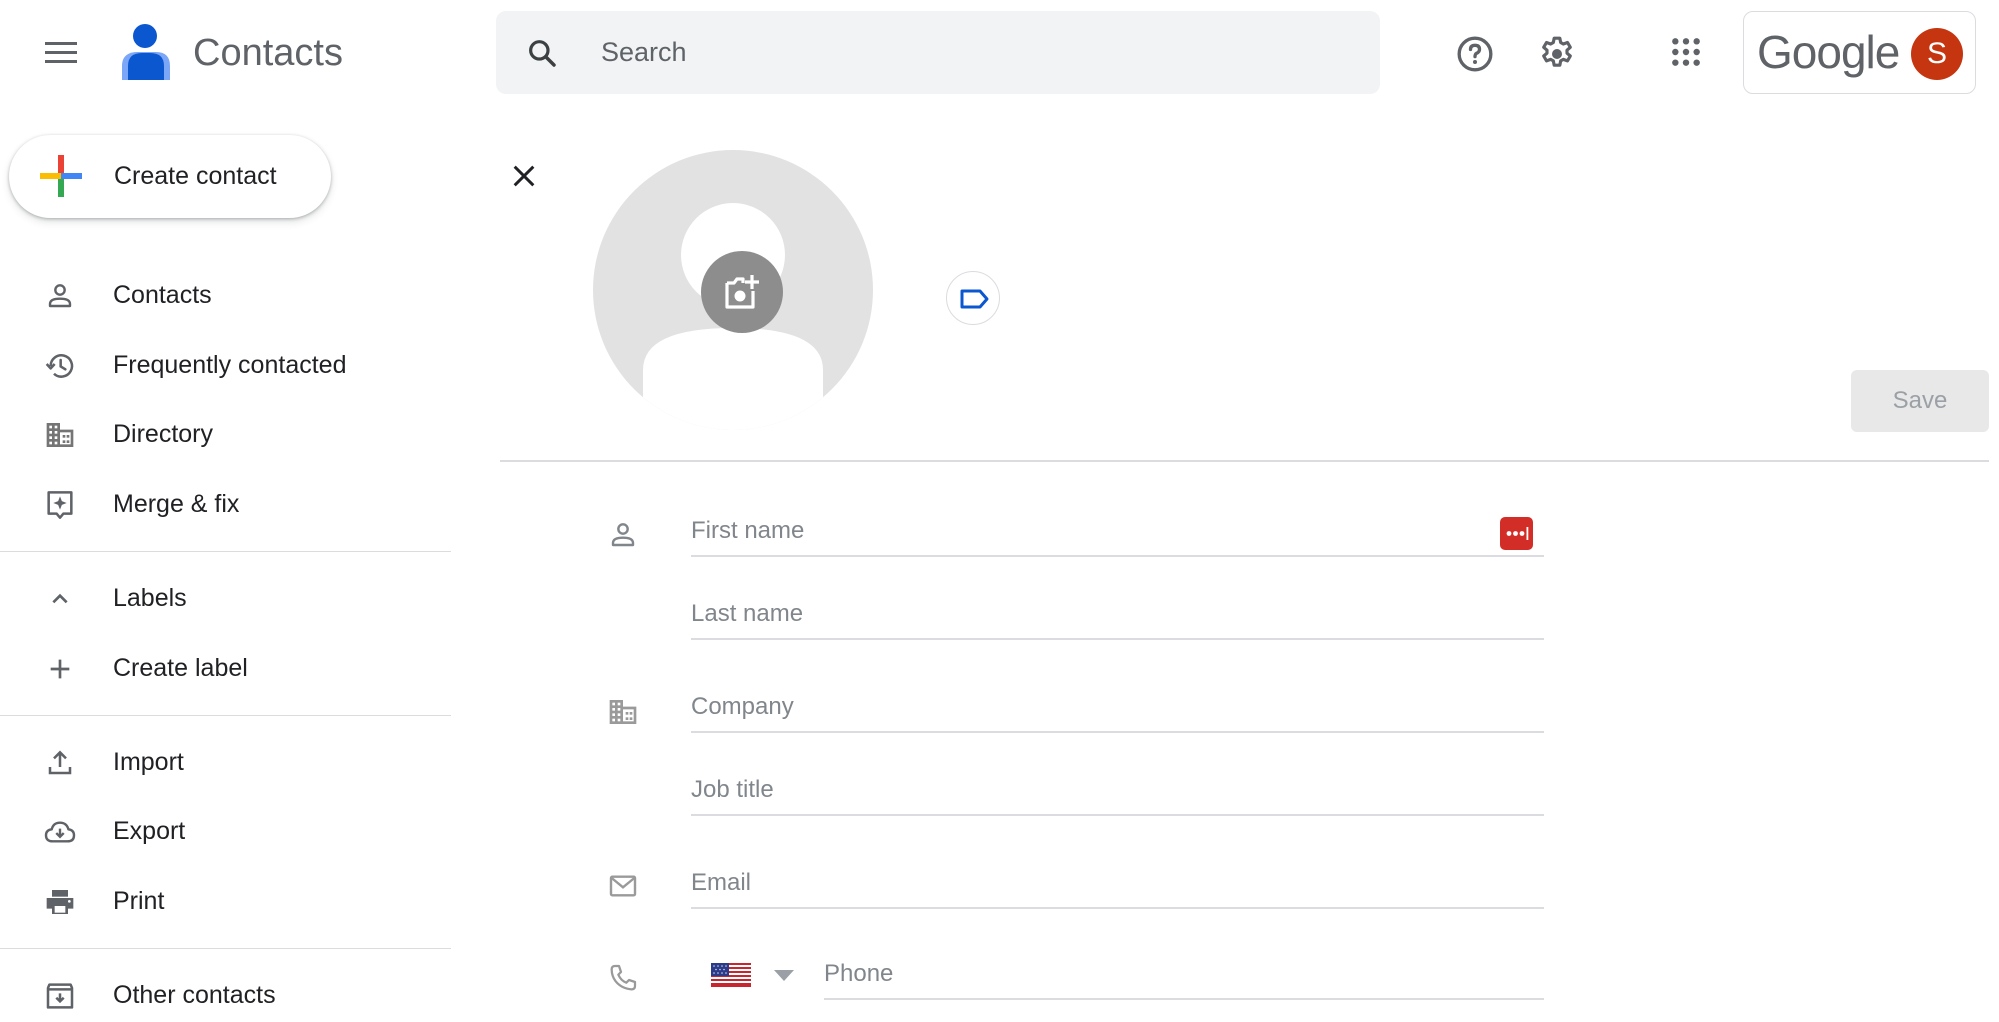  Describe the element at coordinates (1244, 461) in the screenshot. I see `editor-header-divider` at that location.